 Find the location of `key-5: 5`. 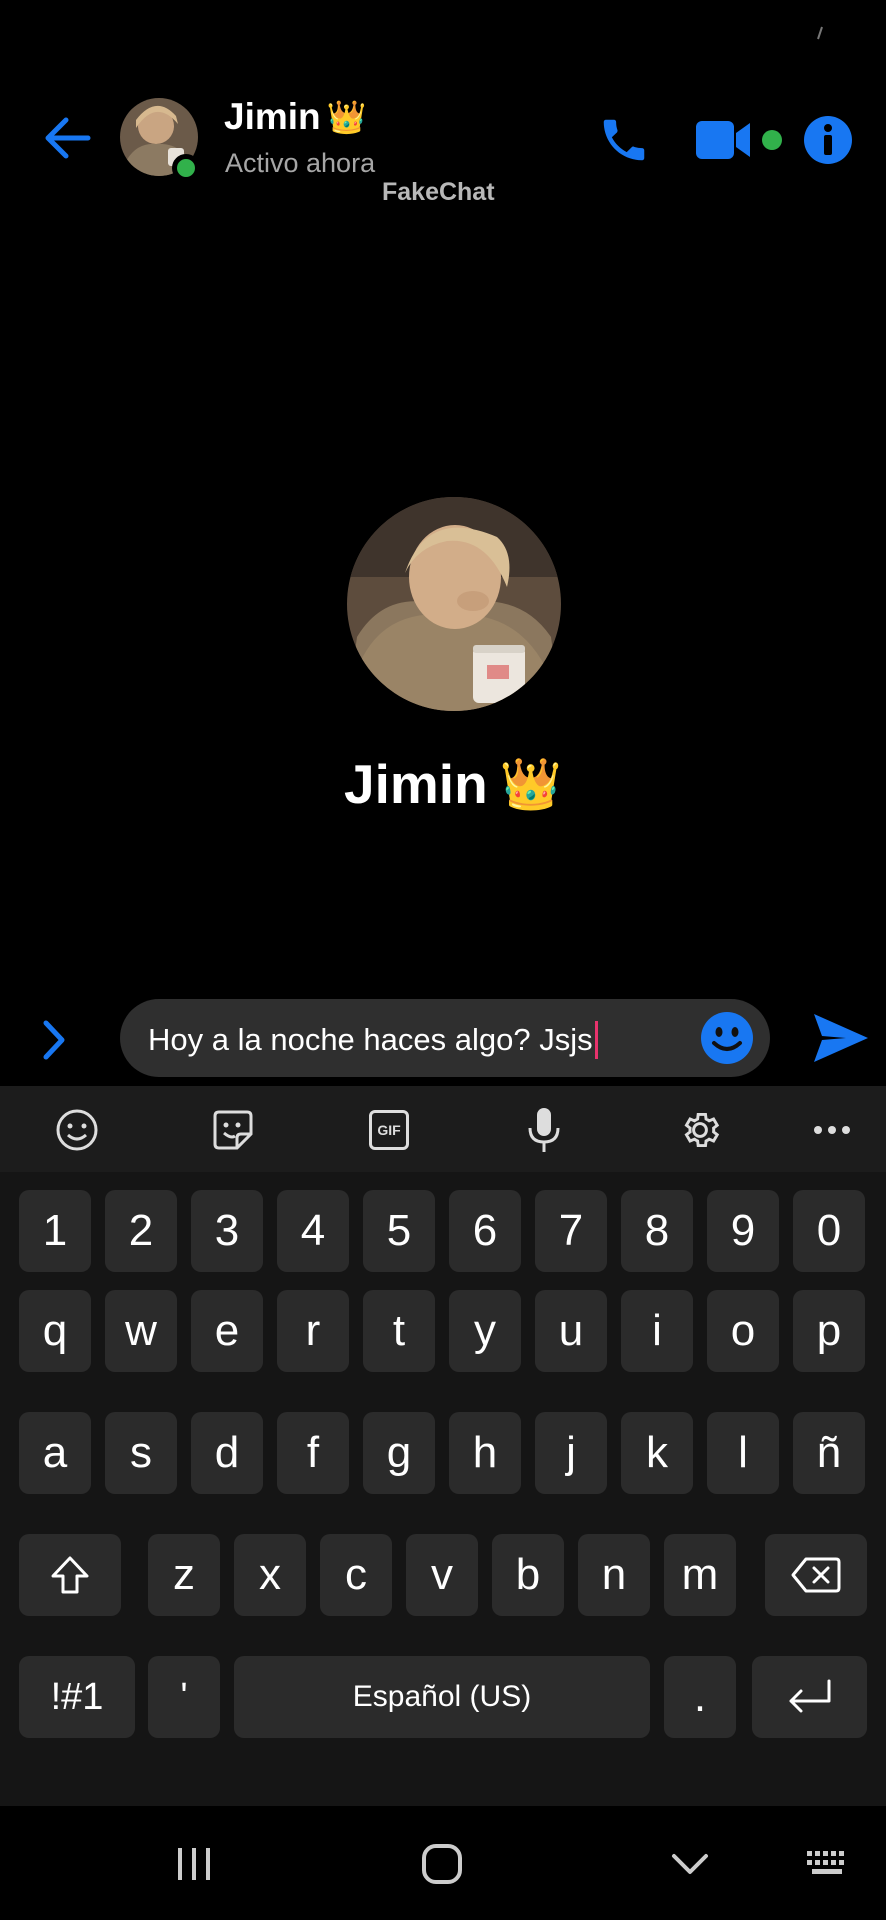

key-5: 5 is located at coordinates (399, 1231).